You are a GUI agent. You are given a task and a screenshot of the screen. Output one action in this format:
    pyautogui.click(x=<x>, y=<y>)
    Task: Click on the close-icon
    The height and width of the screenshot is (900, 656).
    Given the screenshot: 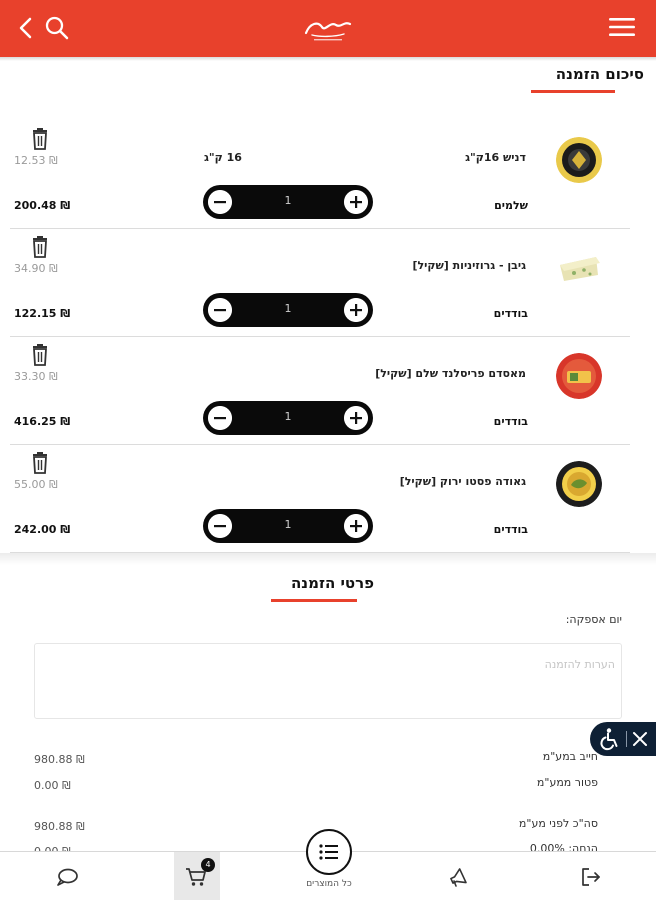 What is the action you would take?
    pyautogui.click(x=640, y=739)
    